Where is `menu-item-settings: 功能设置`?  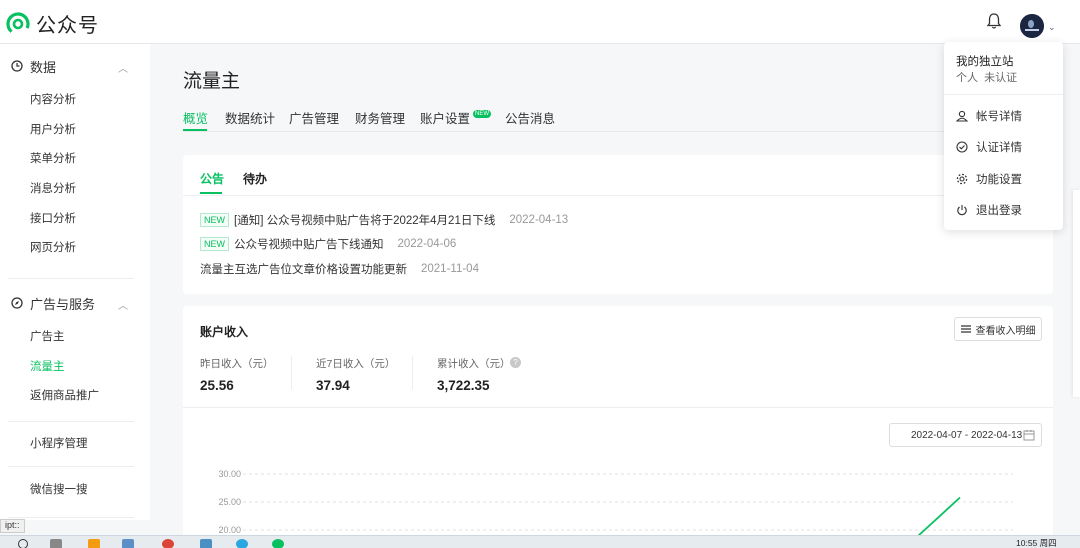 menu-item-settings: 功能设置 is located at coordinates (989, 179).